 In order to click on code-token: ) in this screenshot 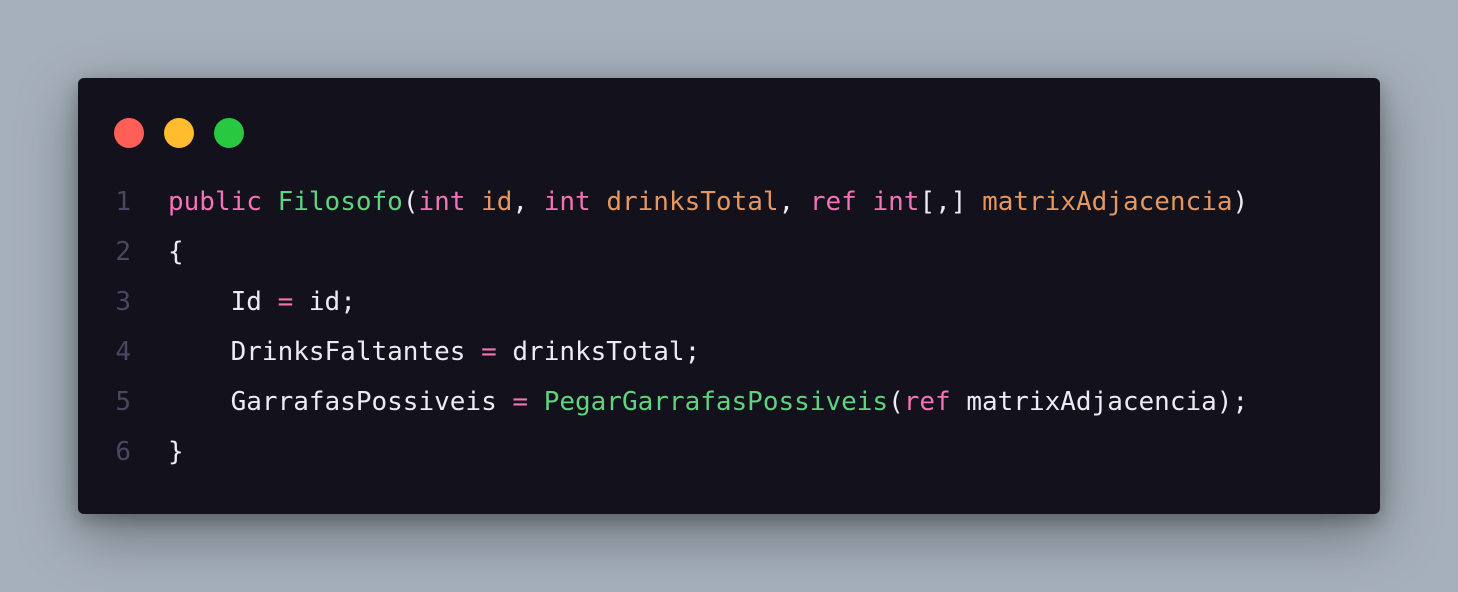, I will do `click(1240, 202)`.